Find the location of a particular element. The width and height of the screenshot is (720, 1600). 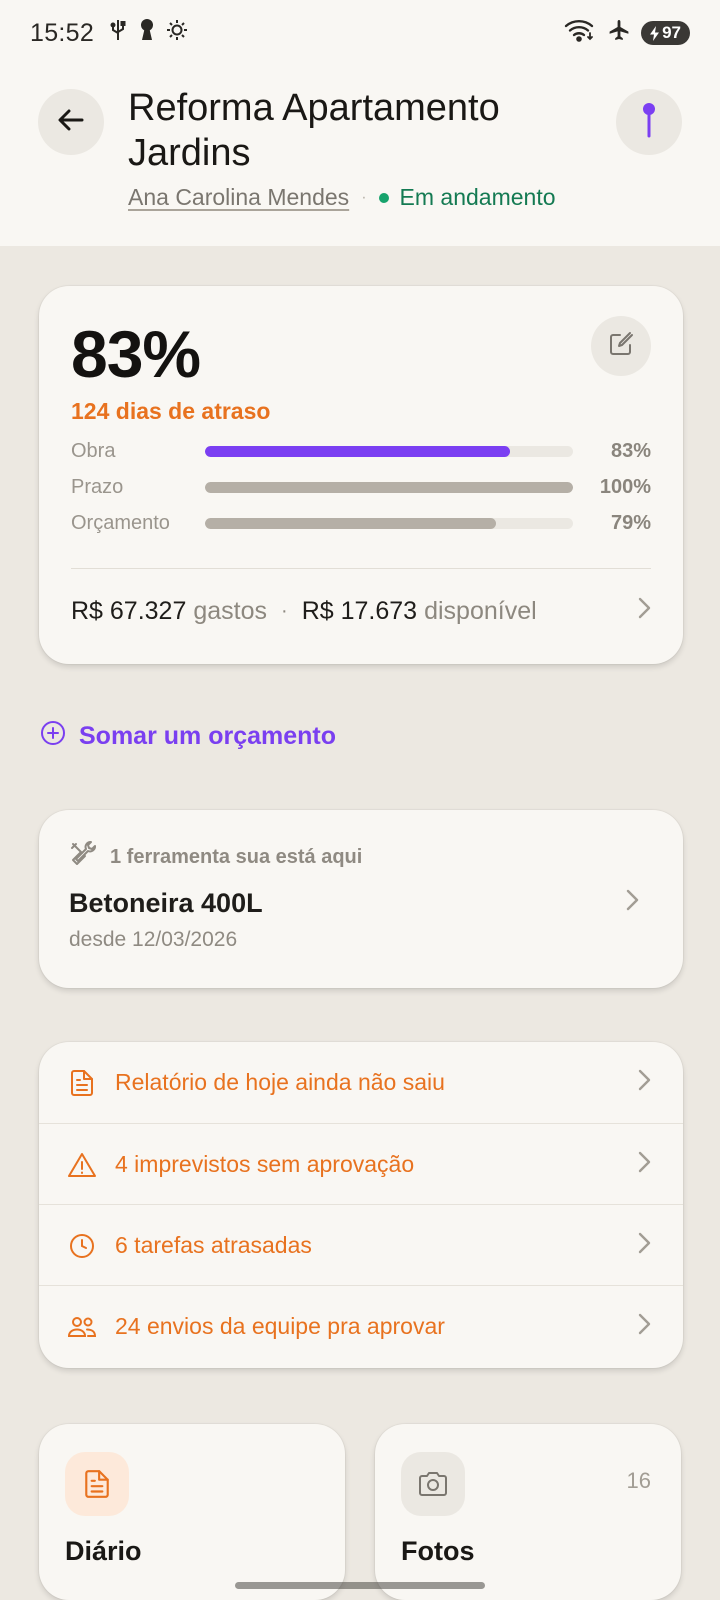

camera-icon is located at coordinates (433, 1484).